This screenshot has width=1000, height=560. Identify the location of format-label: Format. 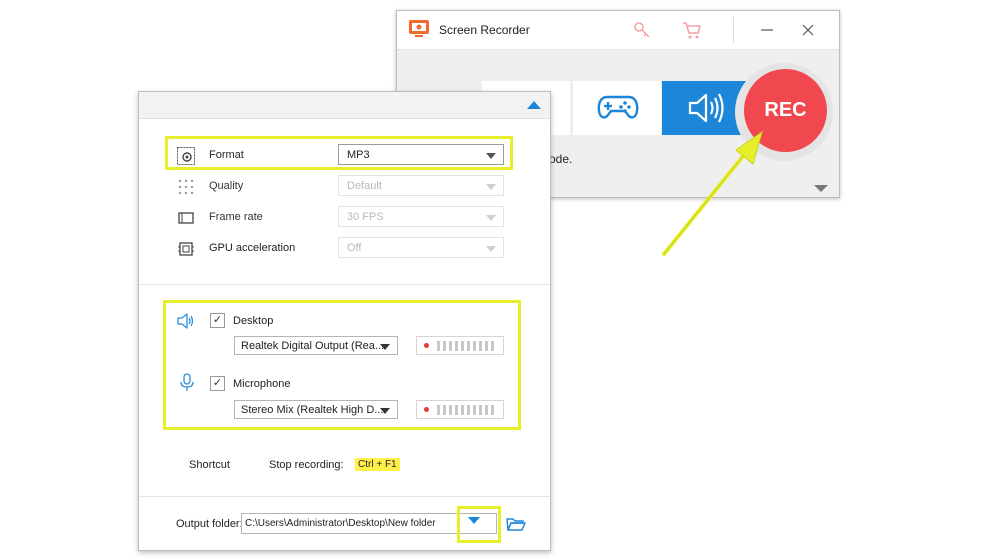
(226, 155).